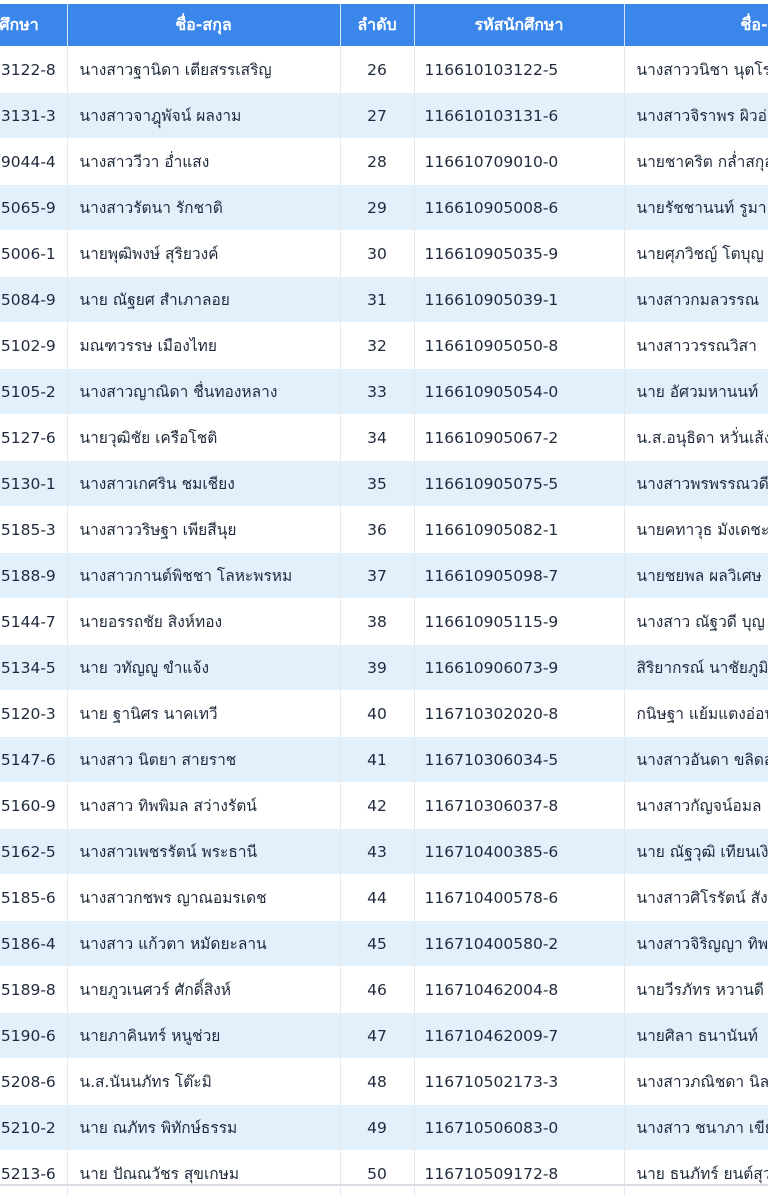 This screenshot has width=768, height=1200. What do you see at coordinates (203, 529) in the screenshot?
I see `student-name-left-cell: นางสาววริษฐา เพียสีนุย` at bounding box center [203, 529].